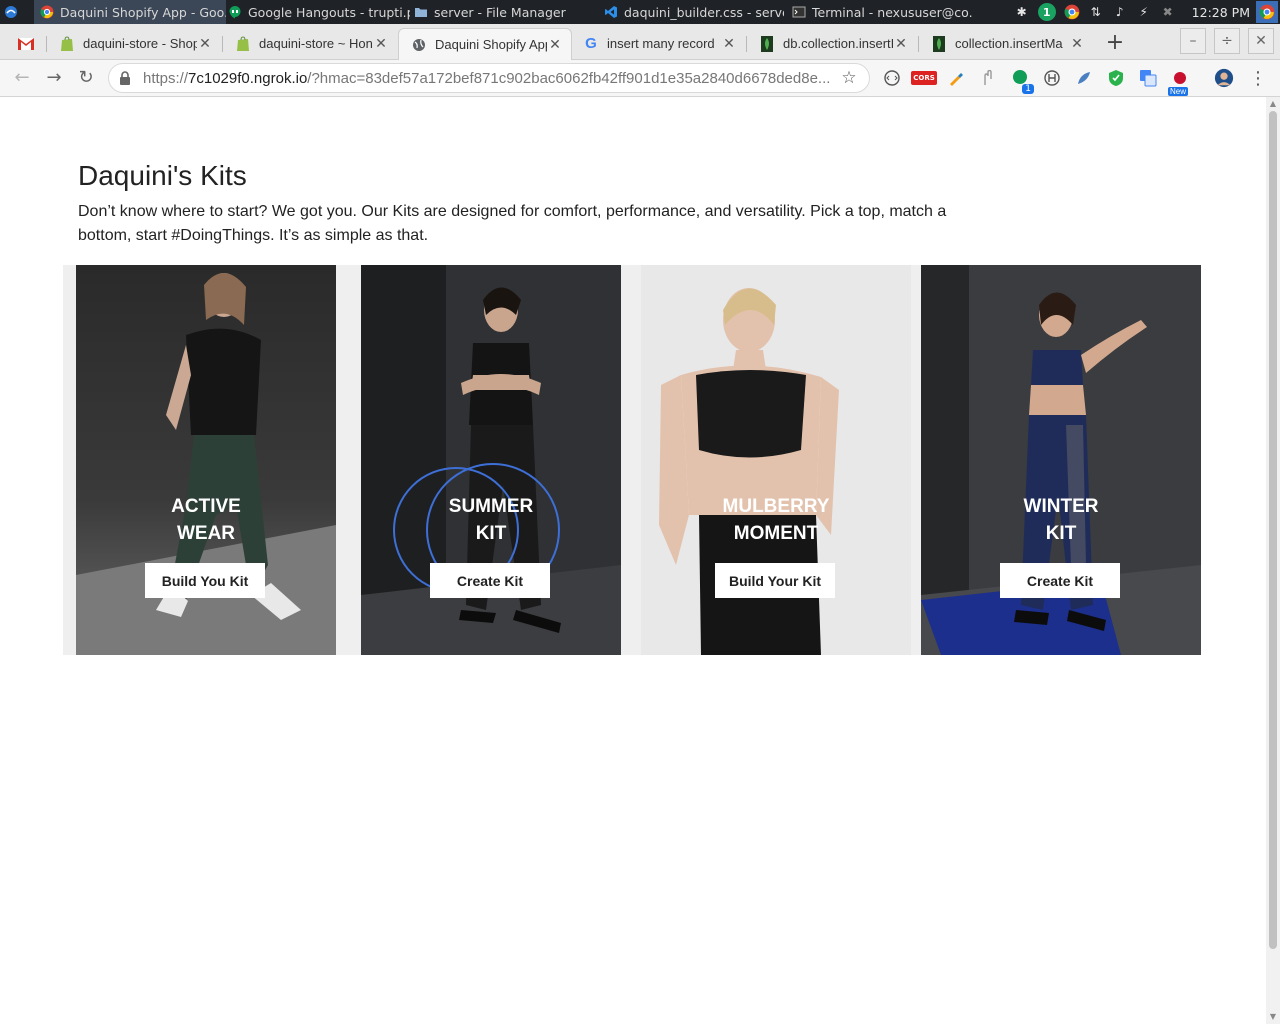  What do you see at coordinates (421, 12) in the screenshot?
I see `folder-icon` at bounding box center [421, 12].